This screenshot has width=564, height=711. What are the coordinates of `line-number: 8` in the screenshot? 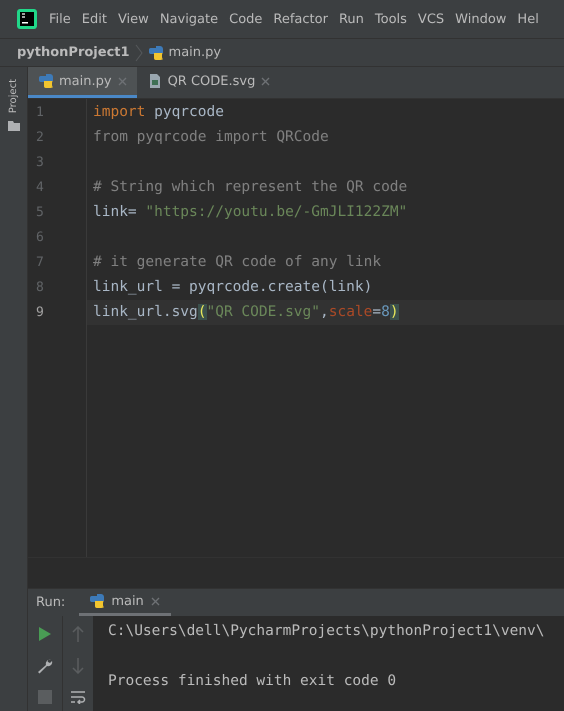 It's located at (40, 288).